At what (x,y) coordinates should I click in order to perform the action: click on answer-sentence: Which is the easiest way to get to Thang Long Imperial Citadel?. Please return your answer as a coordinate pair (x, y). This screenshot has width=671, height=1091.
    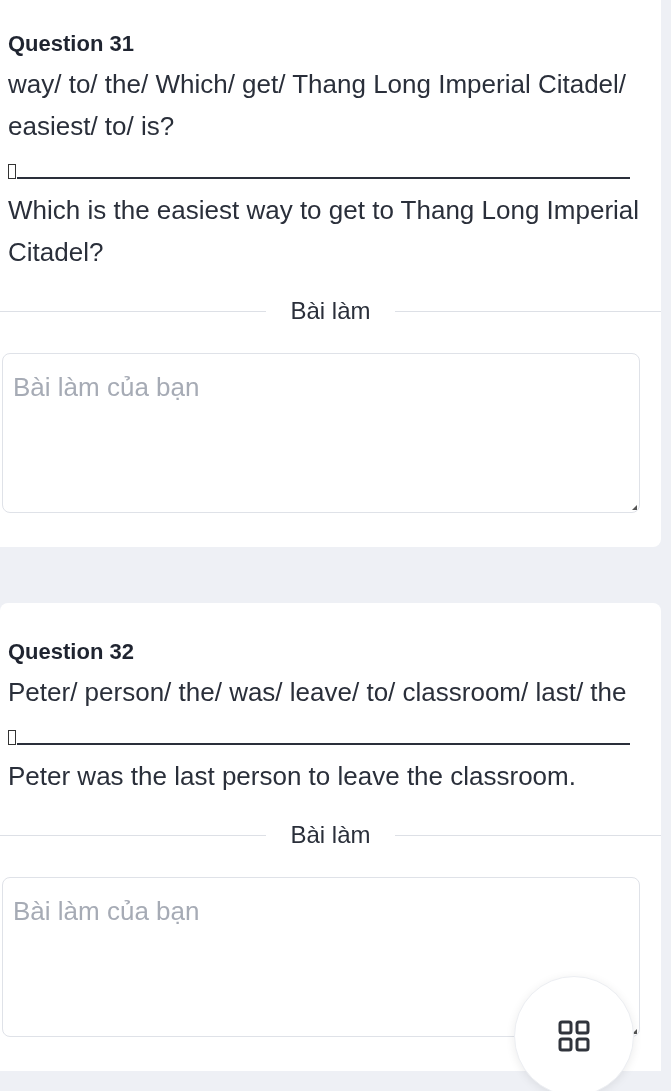
    Looking at the image, I should click on (324, 231).